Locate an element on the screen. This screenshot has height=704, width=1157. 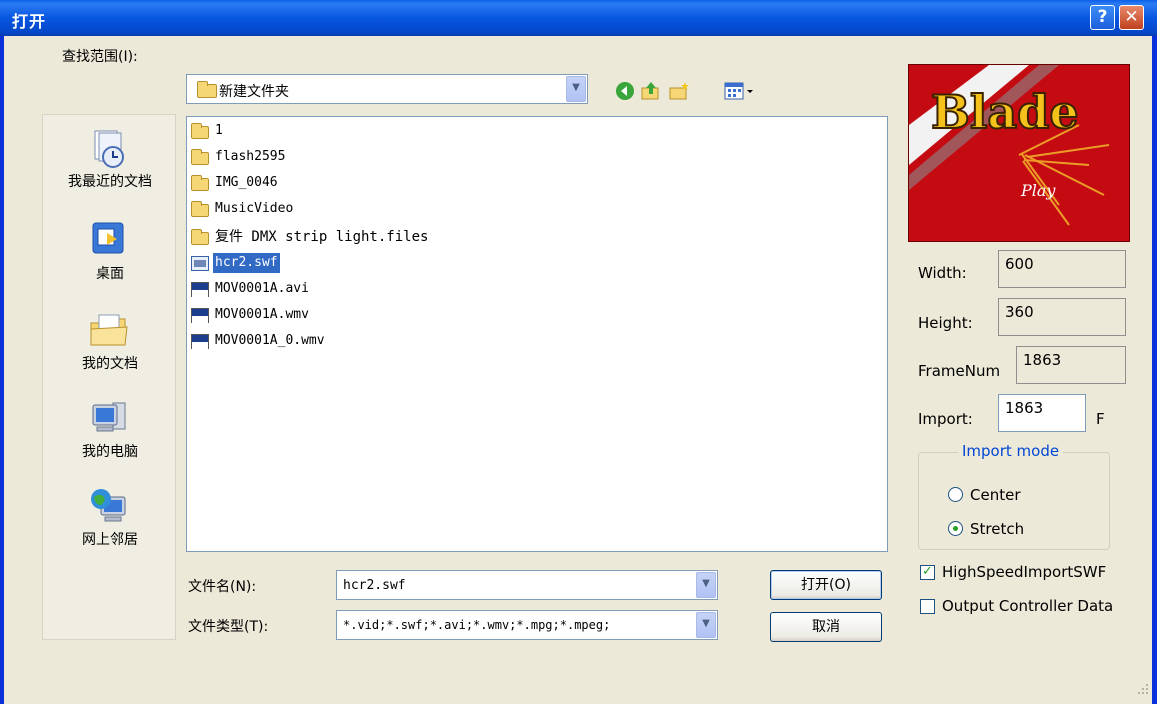
import-mode-title: Import mode is located at coordinates (1011, 451).